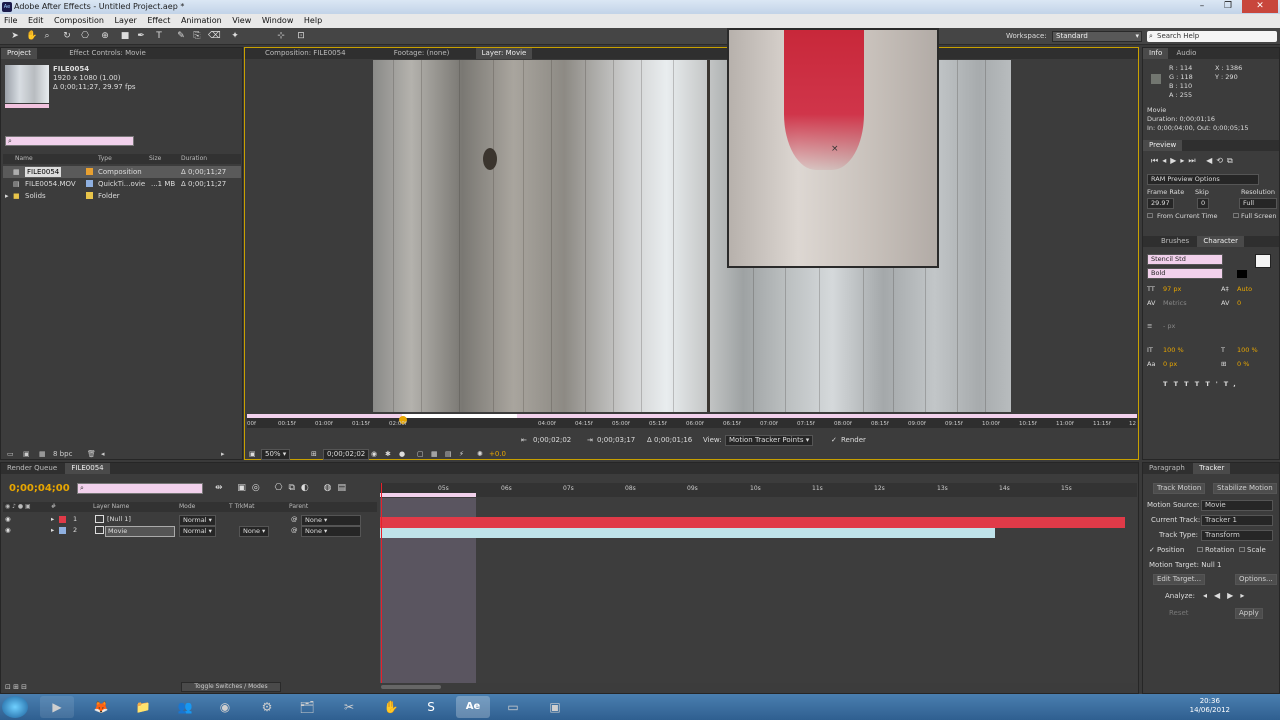 The height and width of the screenshot is (720, 1280). What do you see at coordinates (252, 454) in the screenshot?
I see `always-preview-icon: ▣` at bounding box center [252, 454].